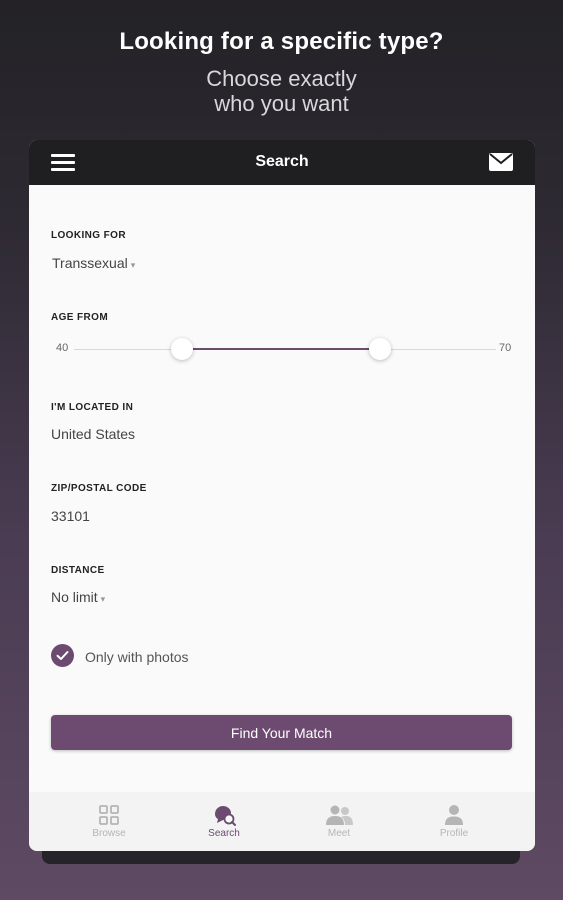 This screenshot has height=900, width=563. I want to click on find-match-button: Find Your Match, so click(281, 732).